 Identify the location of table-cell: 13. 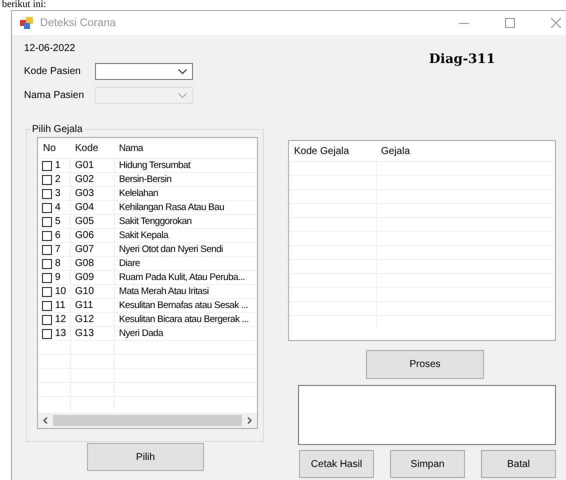
(60, 333).